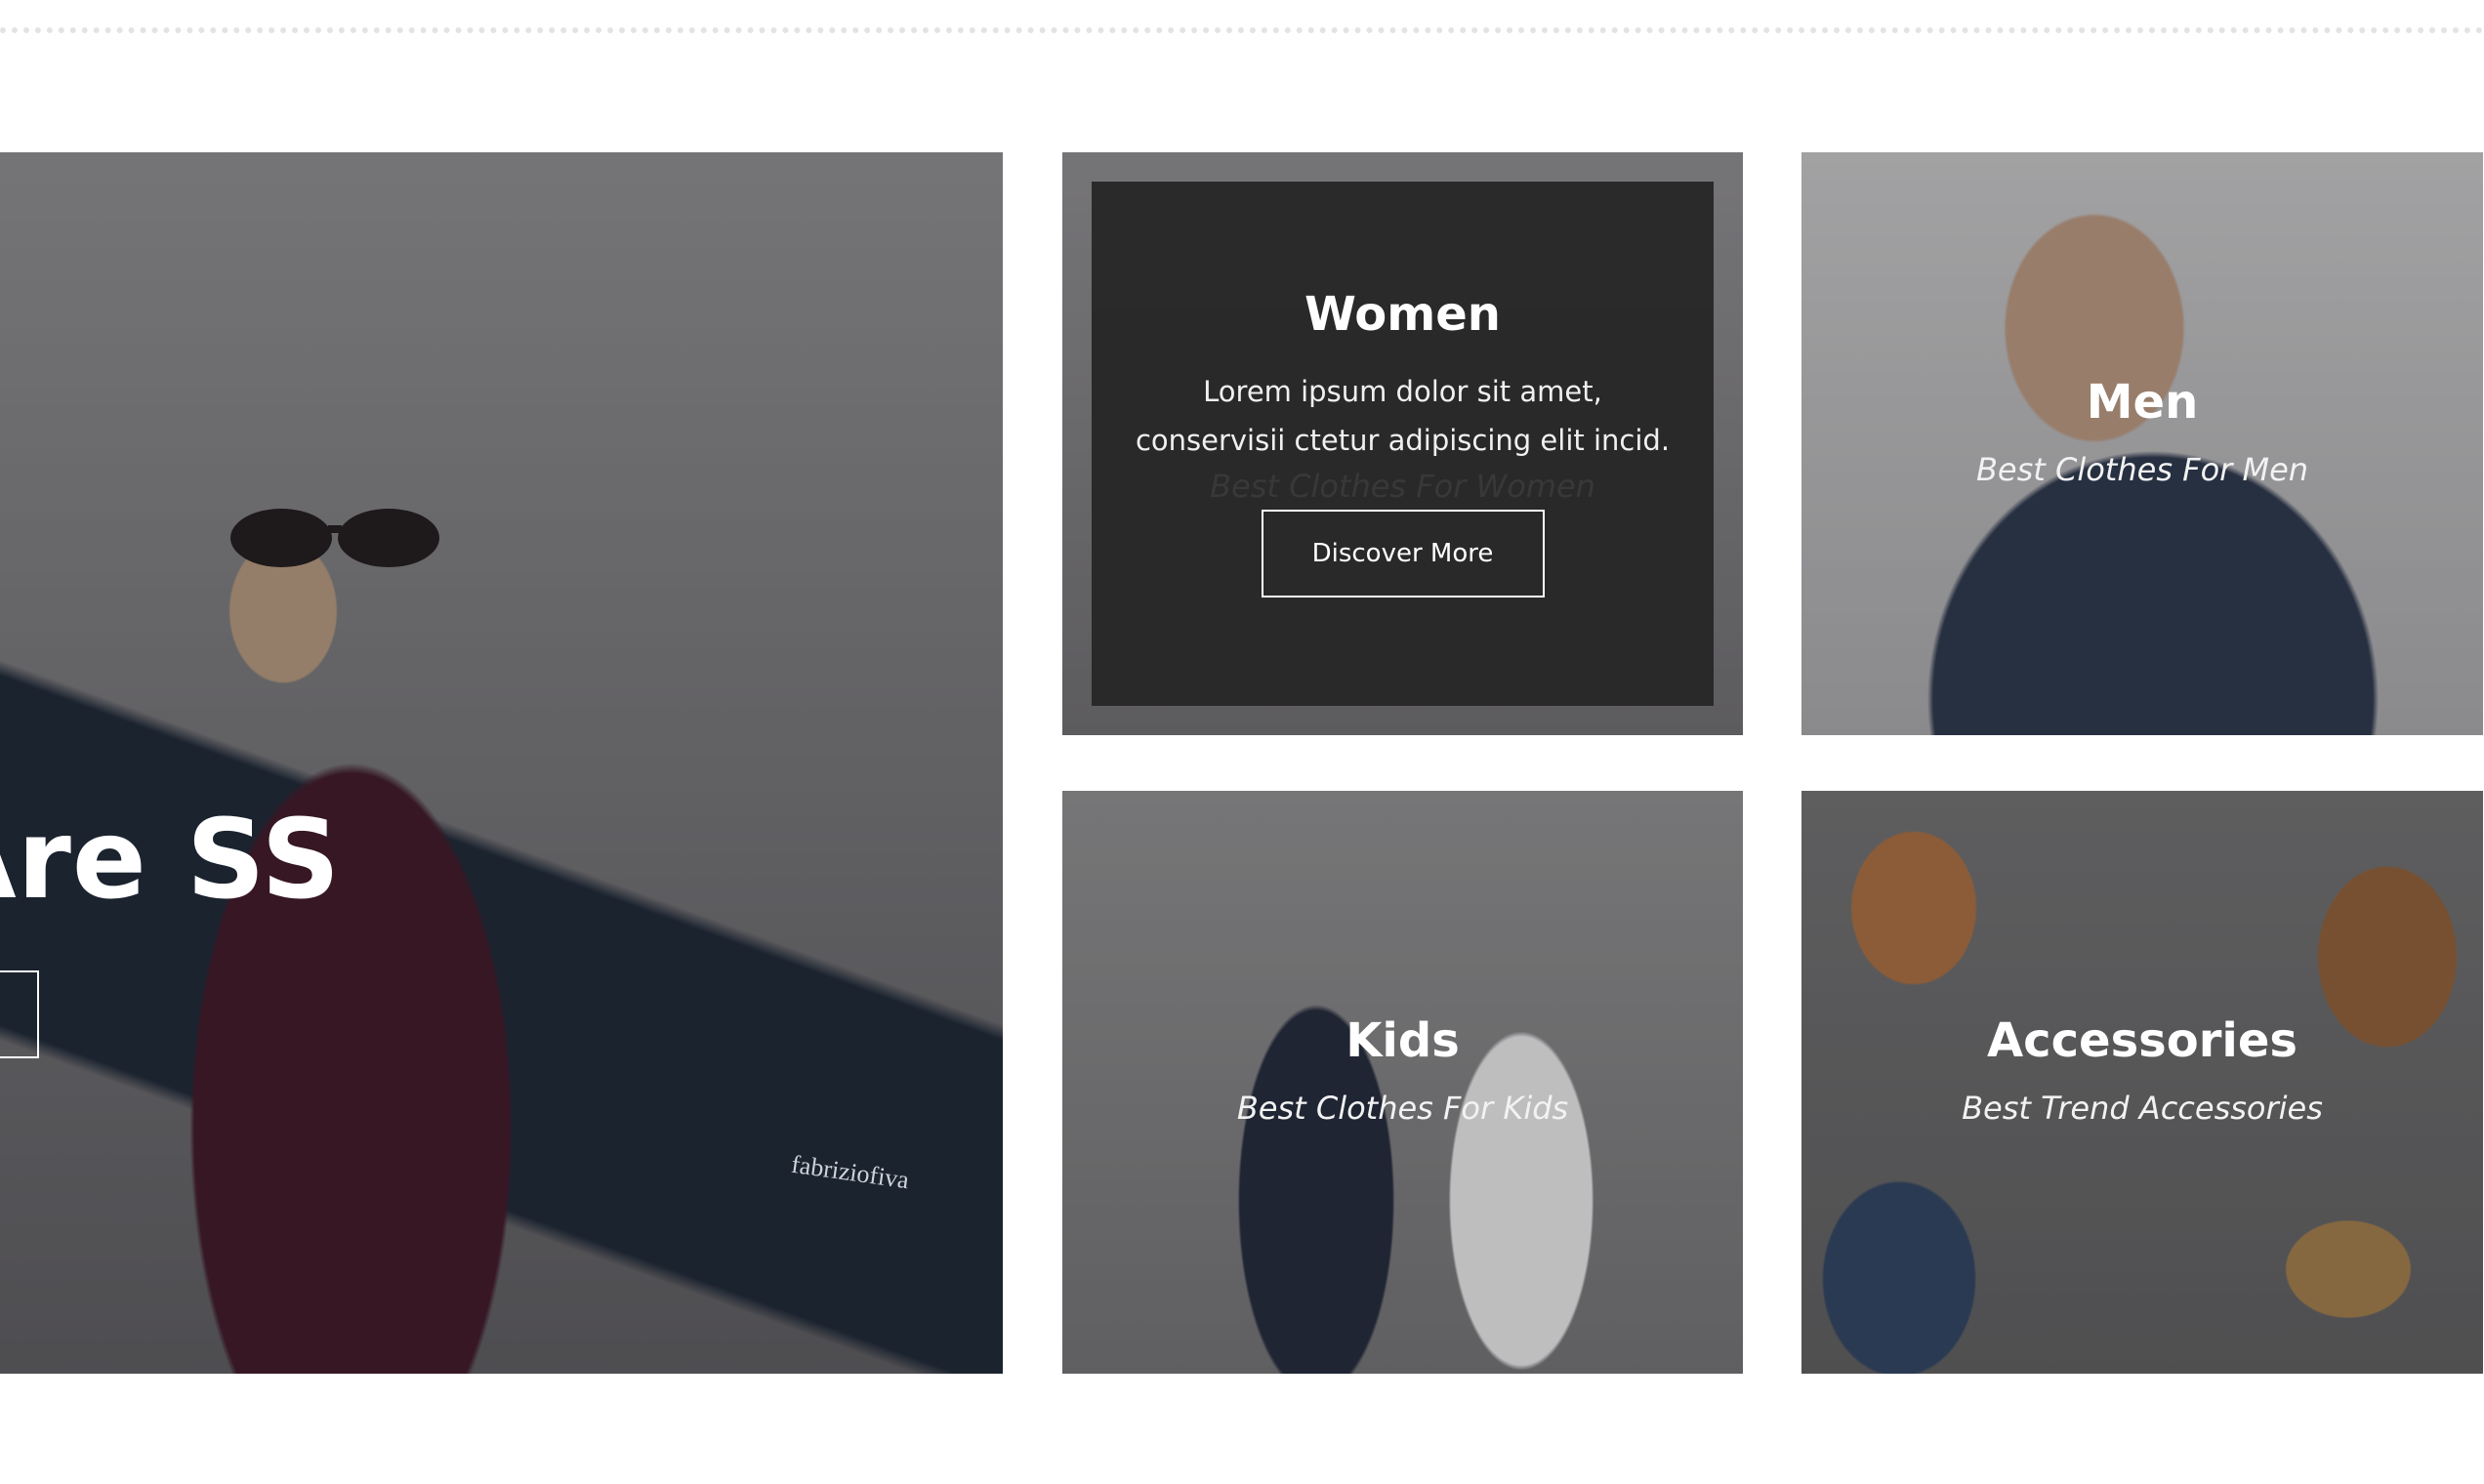 The image size is (2484, 1484). Describe the element at coordinates (2142, 470) in the screenshot. I see `men-subtitle: Best Clothes For Men` at that location.